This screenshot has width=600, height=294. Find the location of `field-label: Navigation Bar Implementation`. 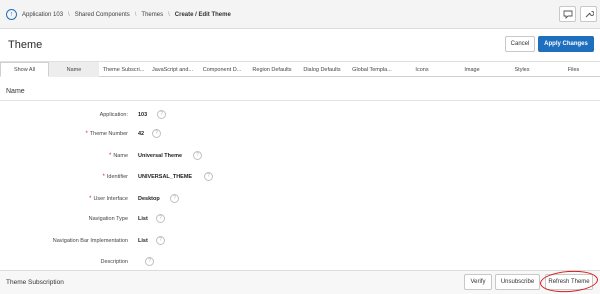

field-label: Navigation Bar Implementation is located at coordinates (90, 241).